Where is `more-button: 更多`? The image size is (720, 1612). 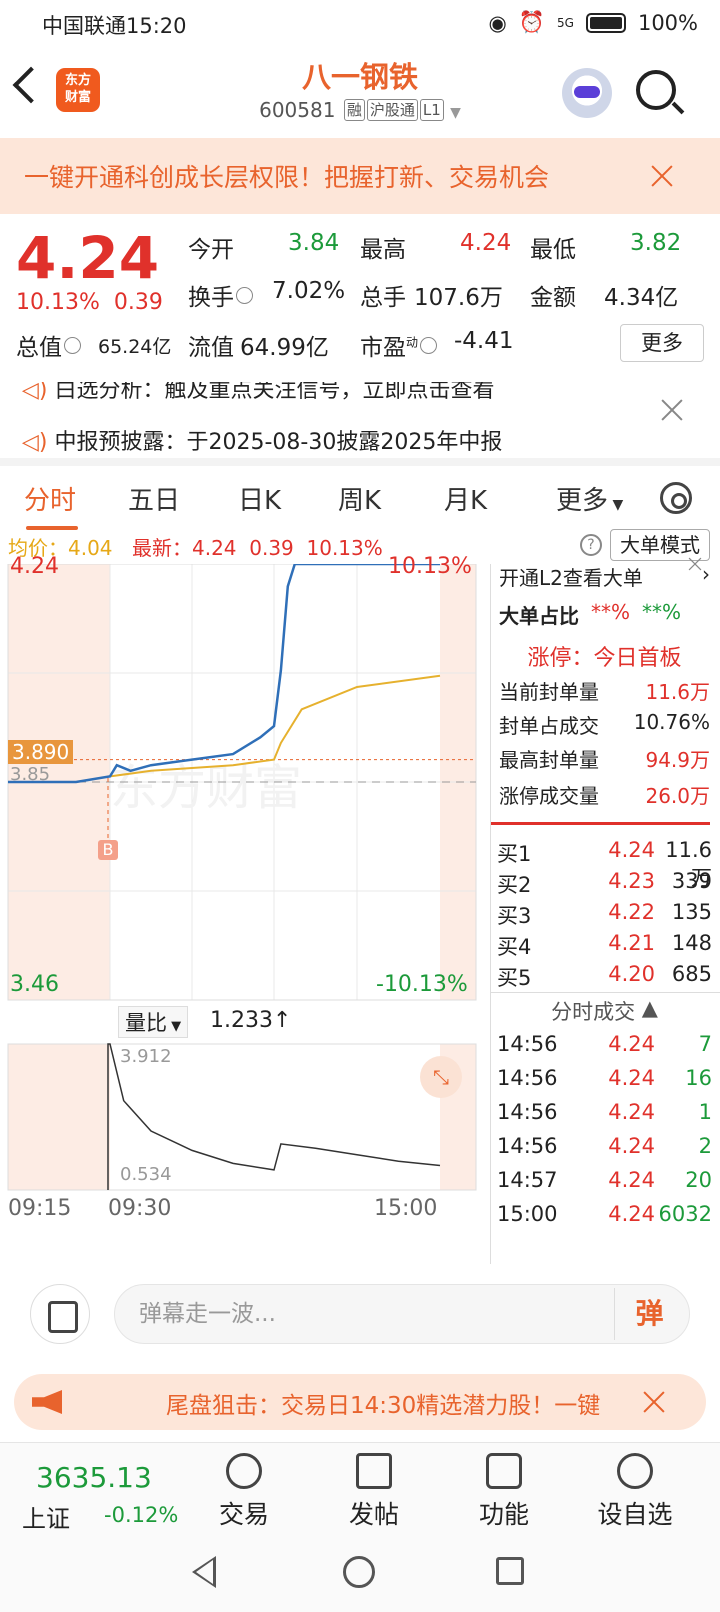 more-button: 更多 is located at coordinates (662, 343).